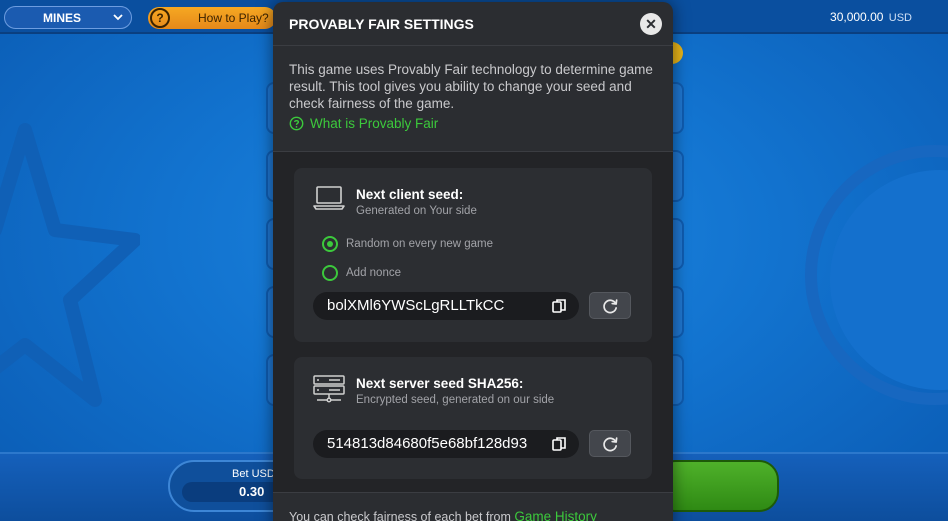 Image resolution: width=948 pixels, height=521 pixels. Describe the element at coordinates (381, 24) in the screenshot. I see `modal-title: PROVABLY FAIR SETTINGS` at that location.